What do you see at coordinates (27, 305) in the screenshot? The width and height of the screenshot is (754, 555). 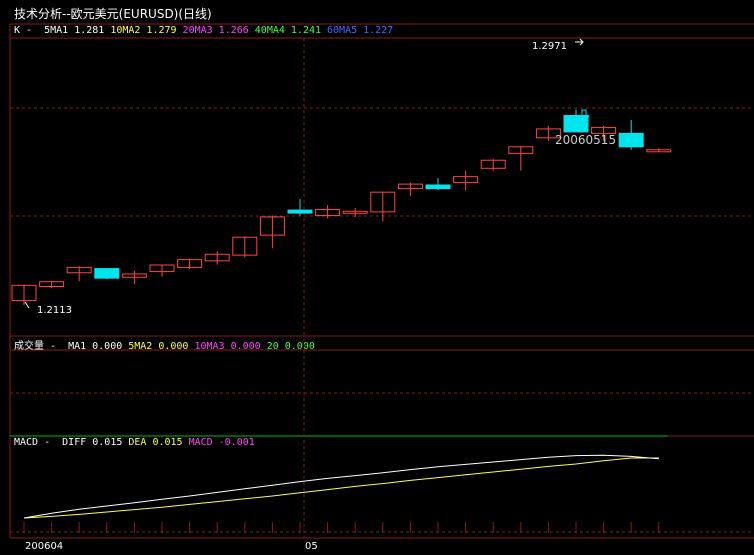 I see `low-marker-arrow` at bounding box center [27, 305].